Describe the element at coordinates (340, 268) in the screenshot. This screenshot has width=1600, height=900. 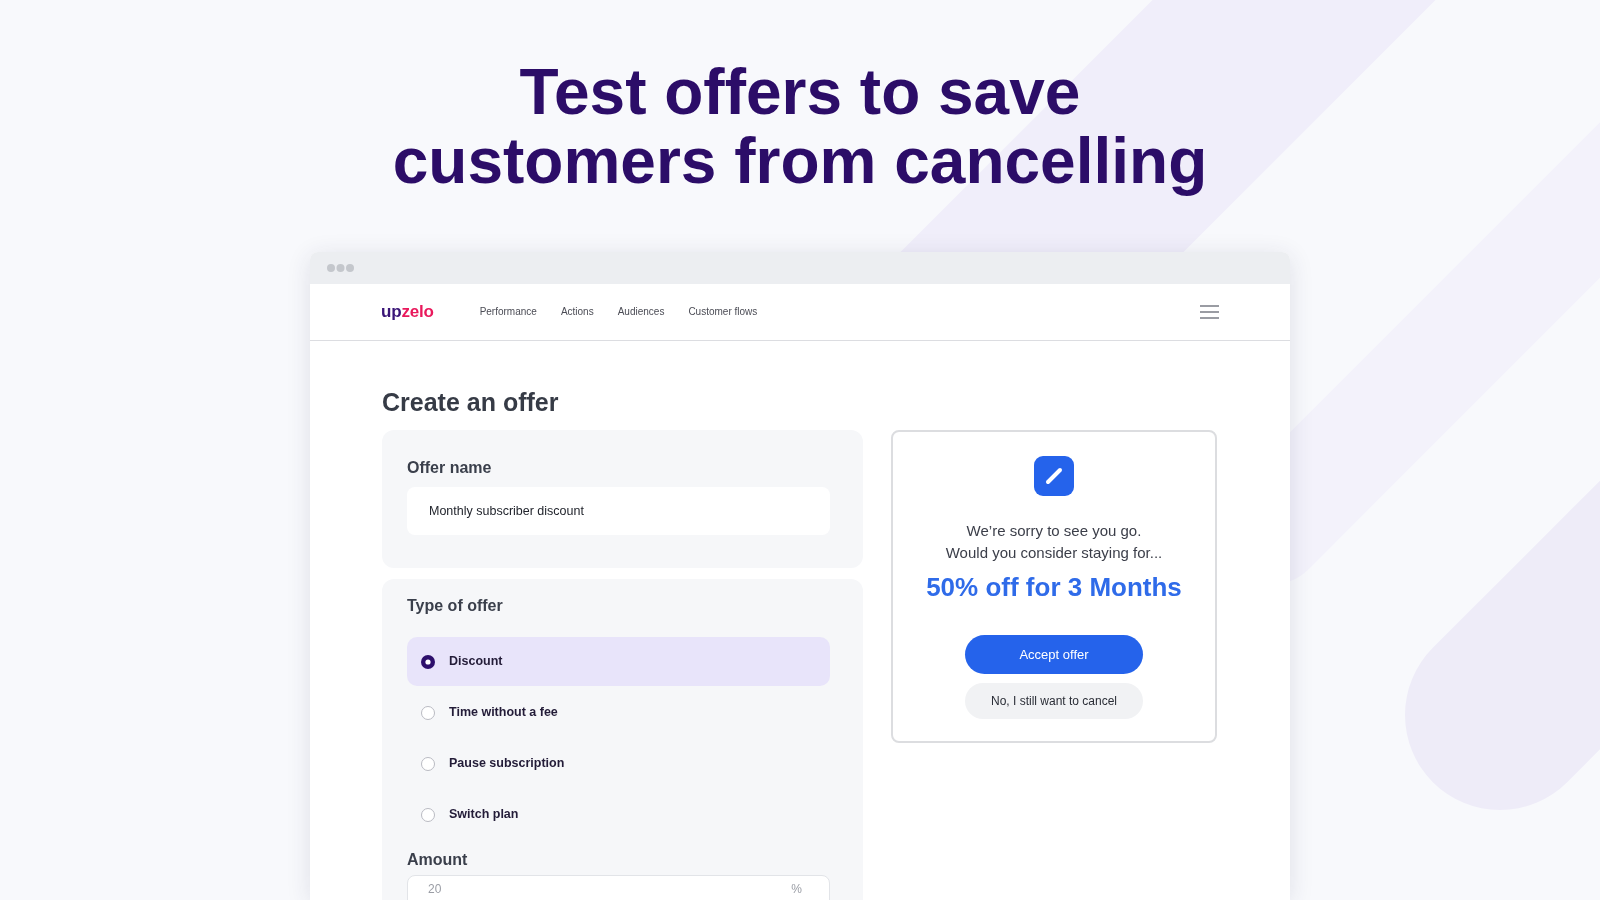
I see `window-controls-icon` at that location.